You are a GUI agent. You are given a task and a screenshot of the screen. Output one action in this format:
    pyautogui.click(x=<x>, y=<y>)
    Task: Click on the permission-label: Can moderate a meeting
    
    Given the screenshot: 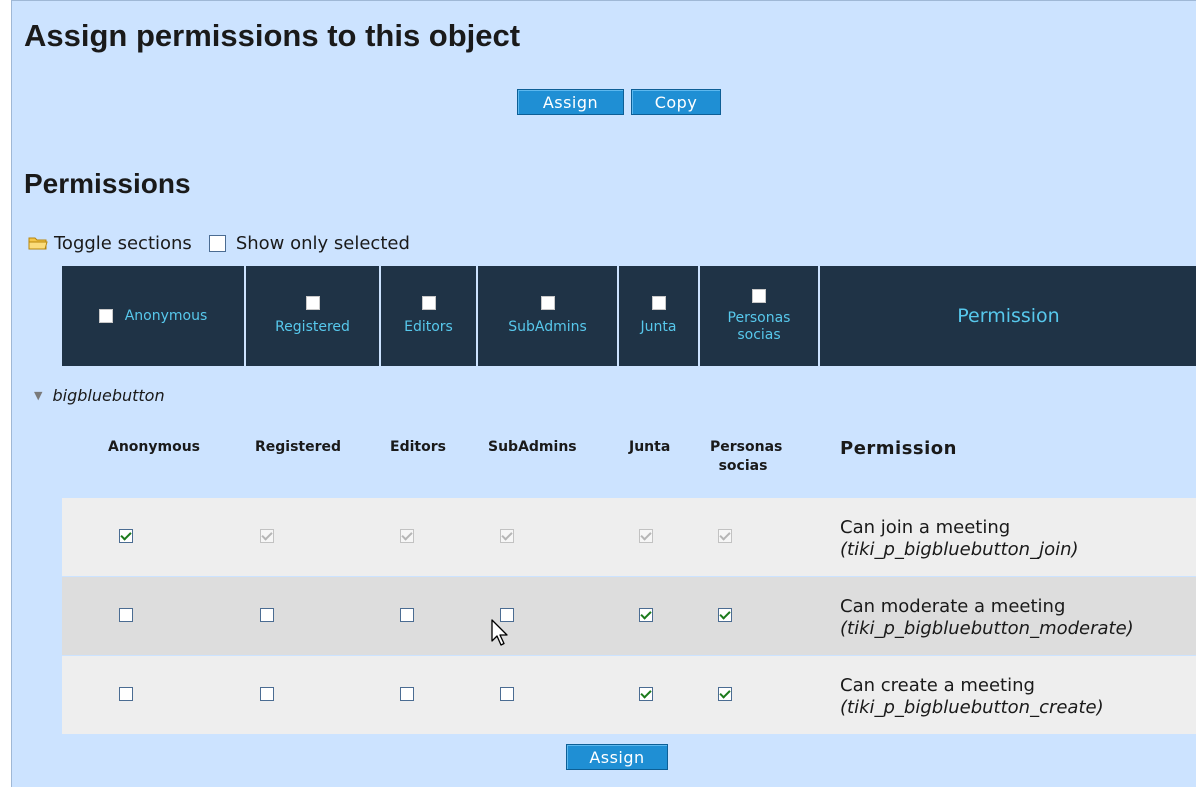 What is the action you would take?
    pyautogui.click(x=953, y=606)
    